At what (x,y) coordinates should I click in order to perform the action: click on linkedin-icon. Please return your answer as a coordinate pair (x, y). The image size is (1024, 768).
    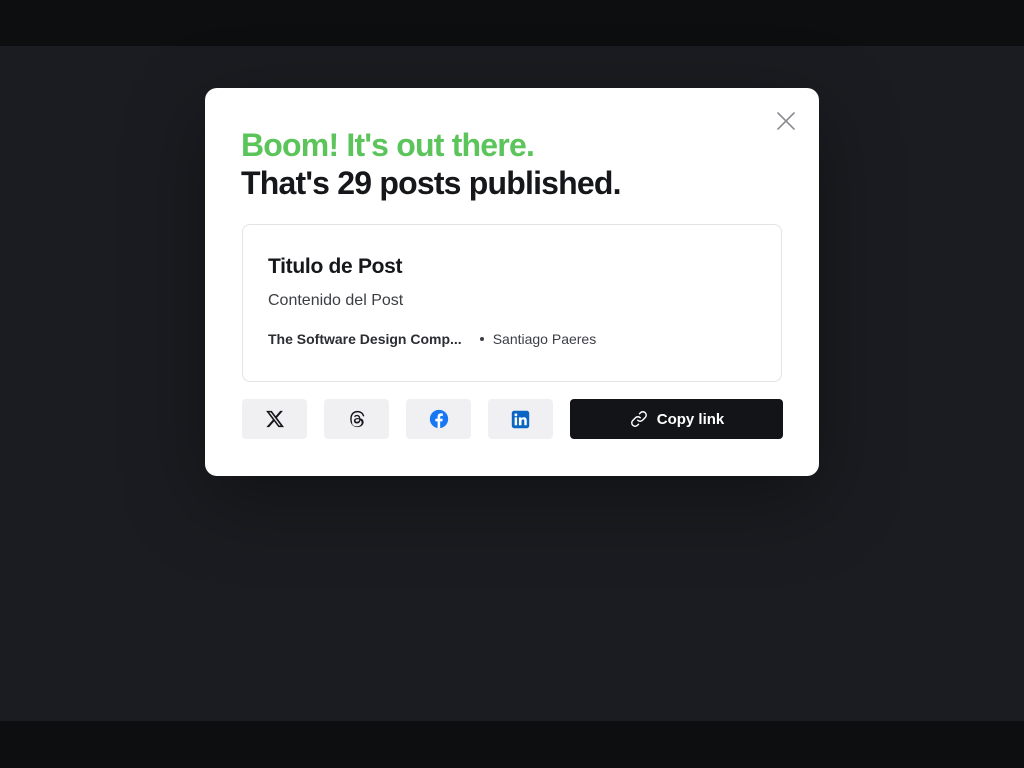
    Looking at the image, I should click on (520, 419).